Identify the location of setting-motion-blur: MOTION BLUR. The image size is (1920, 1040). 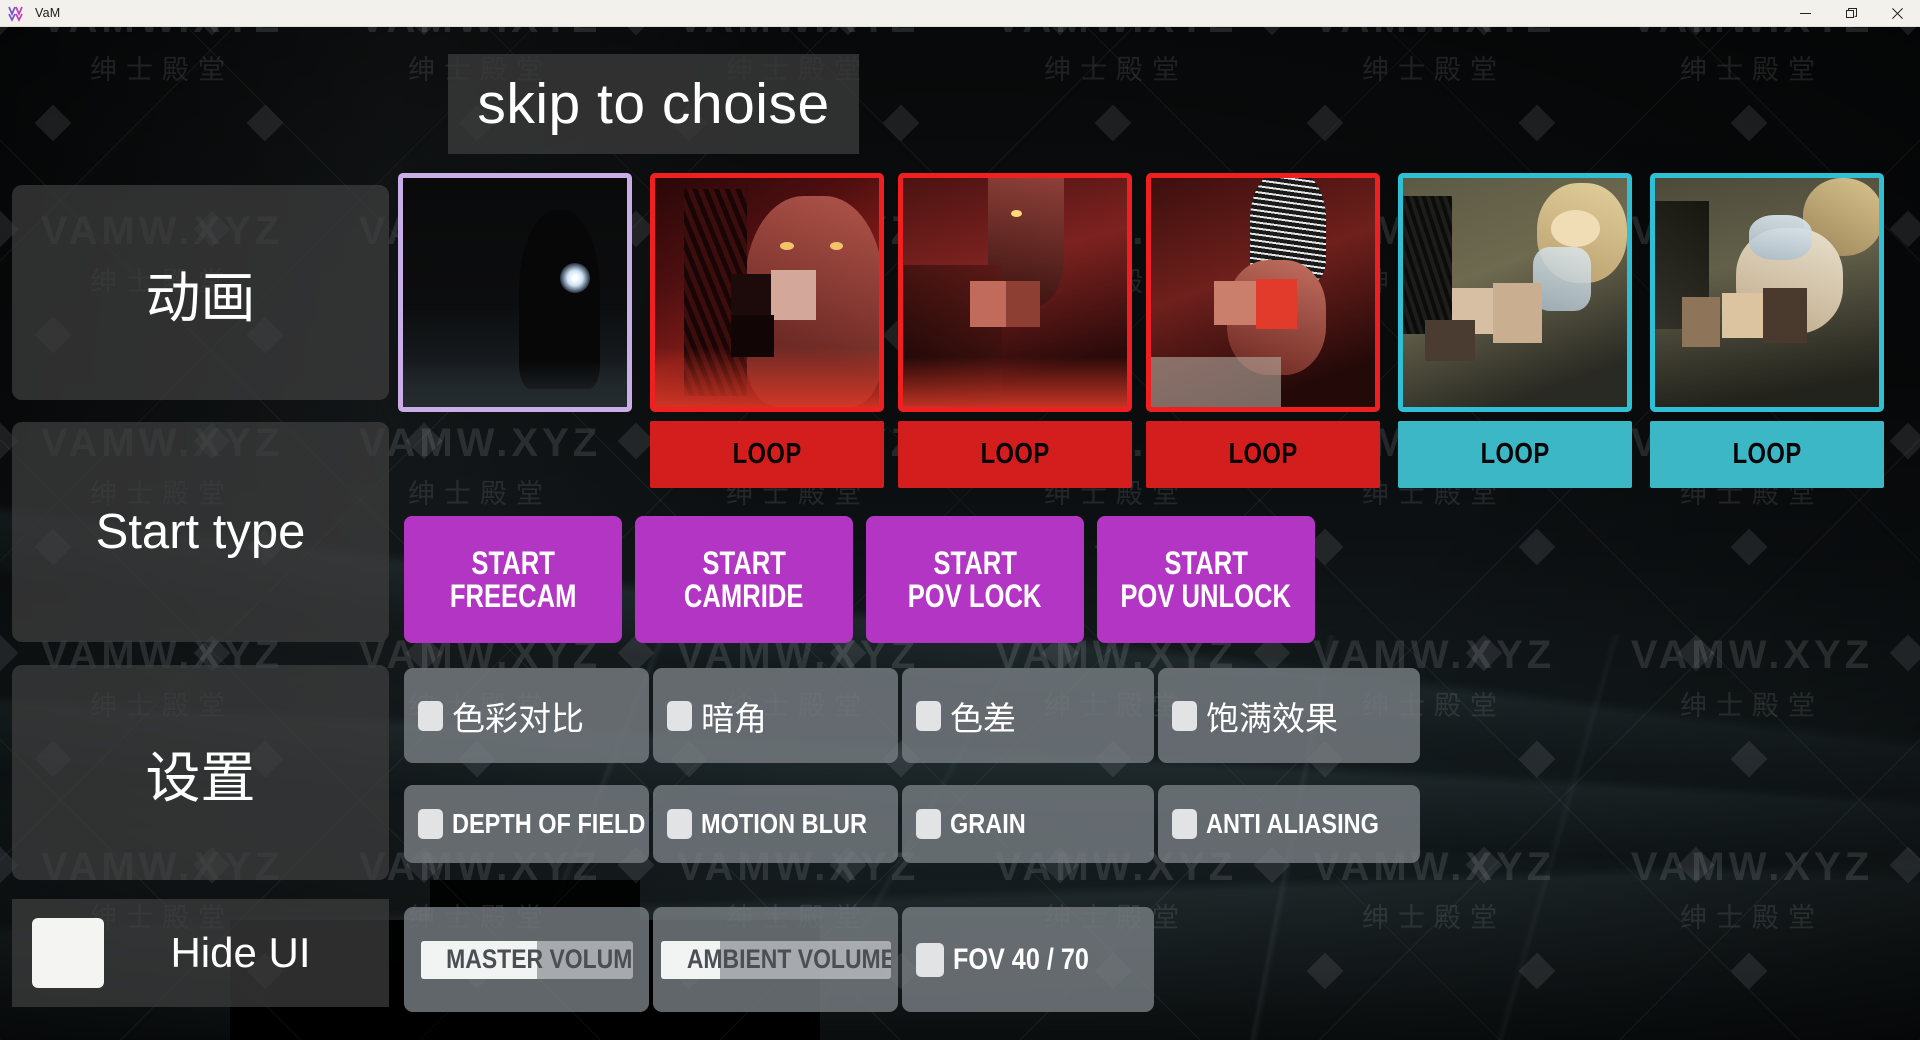
(775, 824).